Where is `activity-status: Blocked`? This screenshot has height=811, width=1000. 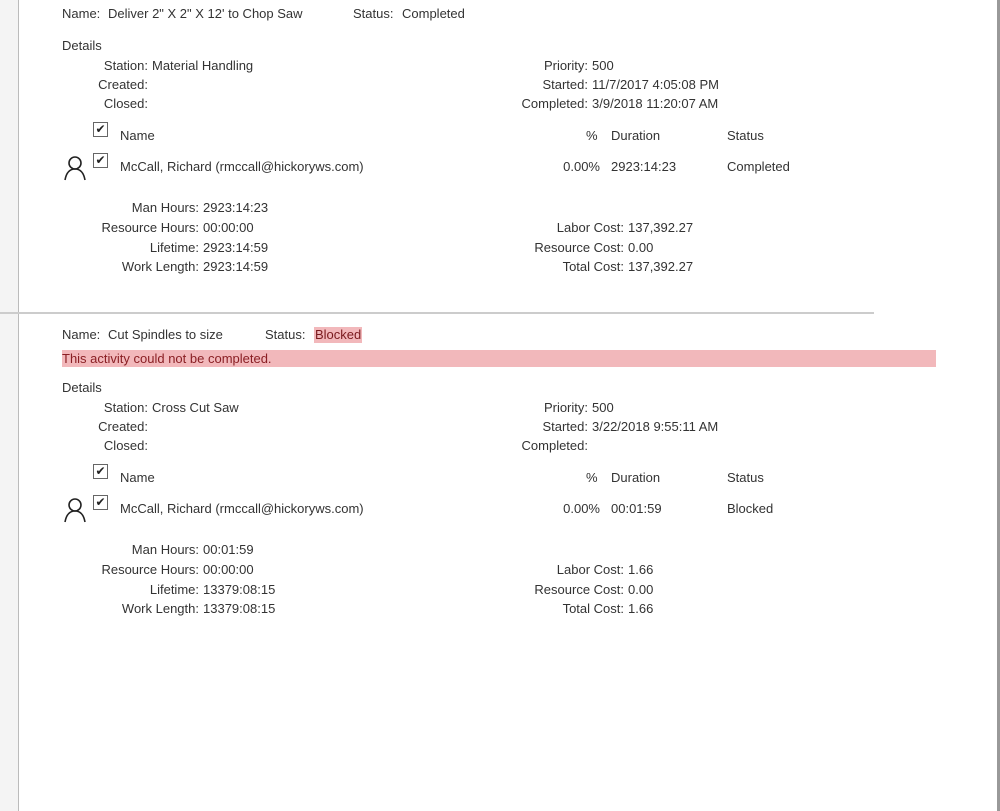
activity-status: Blocked is located at coordinates (338, 335).